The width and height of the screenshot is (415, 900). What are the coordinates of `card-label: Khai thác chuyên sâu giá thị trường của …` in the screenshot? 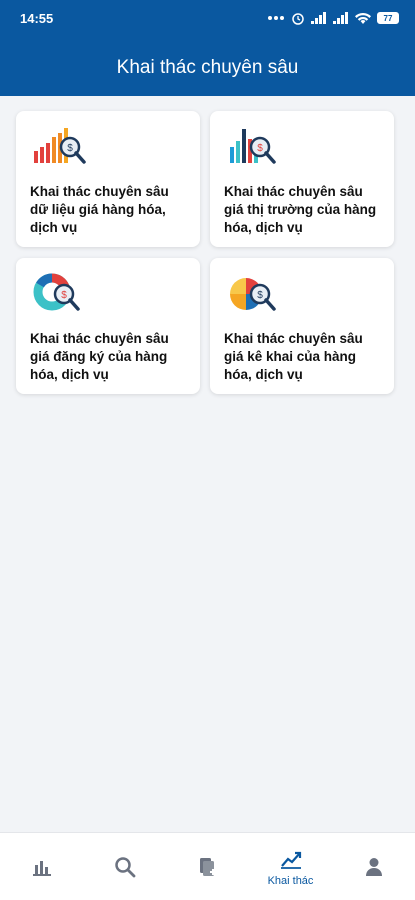 It's located at (300, 209).